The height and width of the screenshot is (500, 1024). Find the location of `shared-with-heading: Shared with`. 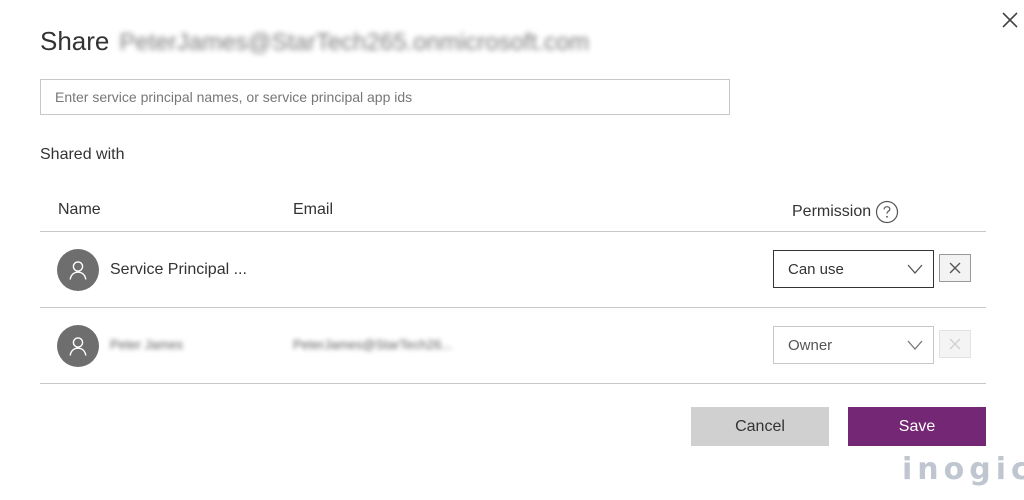

shared-with-heading: Shared with is located at coordinates (82, 154).